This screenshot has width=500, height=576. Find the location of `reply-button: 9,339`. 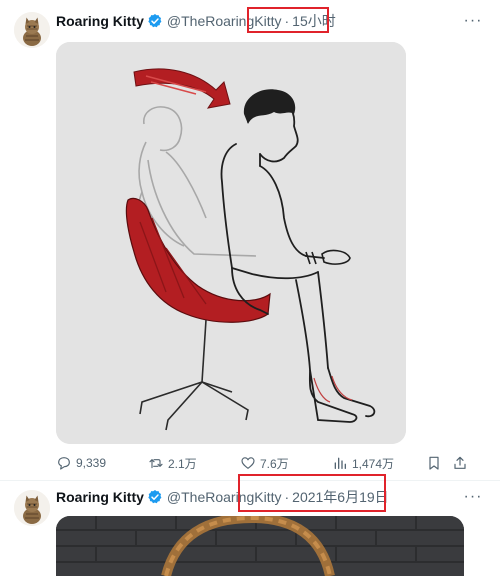

reply-button: 9,339 is located at coordinates (81, 463).